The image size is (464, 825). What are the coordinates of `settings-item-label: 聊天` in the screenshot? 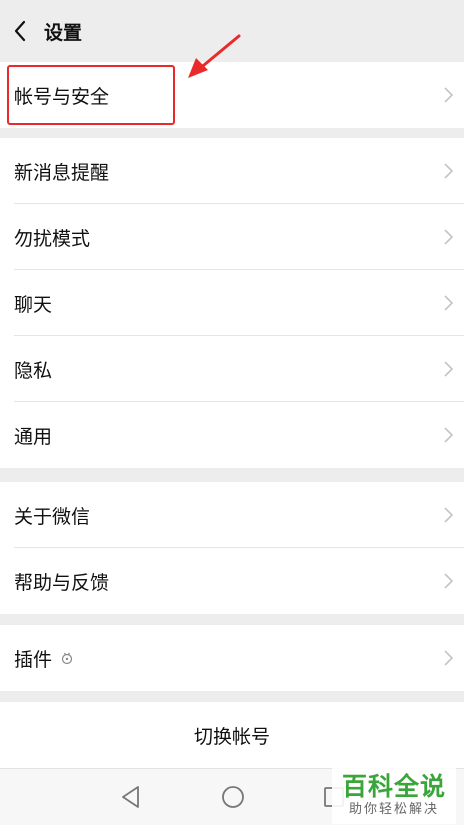 It's located at (33, 304).